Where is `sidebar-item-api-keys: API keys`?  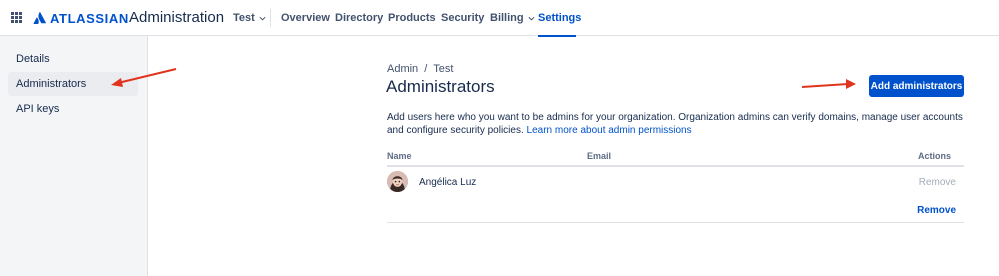 sidebar-item-api-keys: API keys is located at coordinates (73, 109).